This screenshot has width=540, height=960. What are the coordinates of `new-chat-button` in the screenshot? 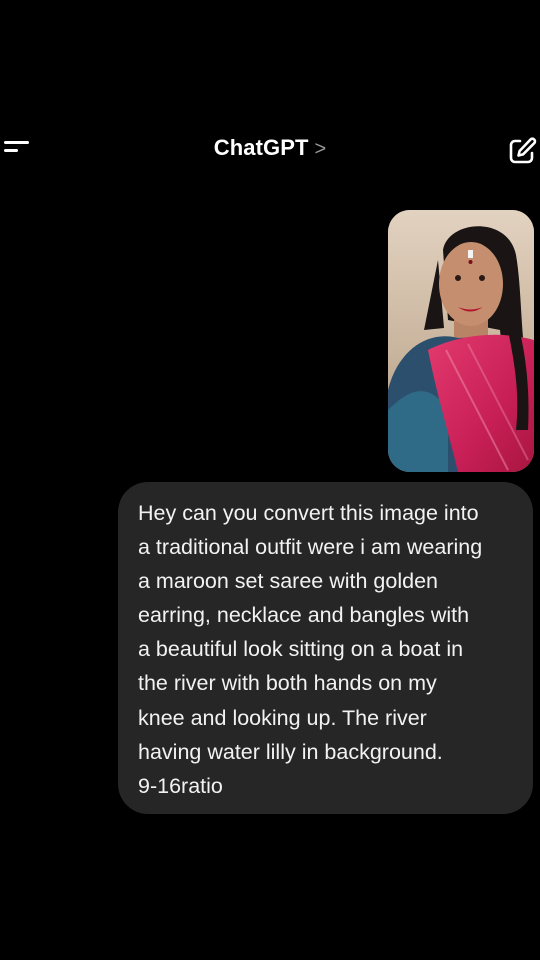 It's located at (522, 151).